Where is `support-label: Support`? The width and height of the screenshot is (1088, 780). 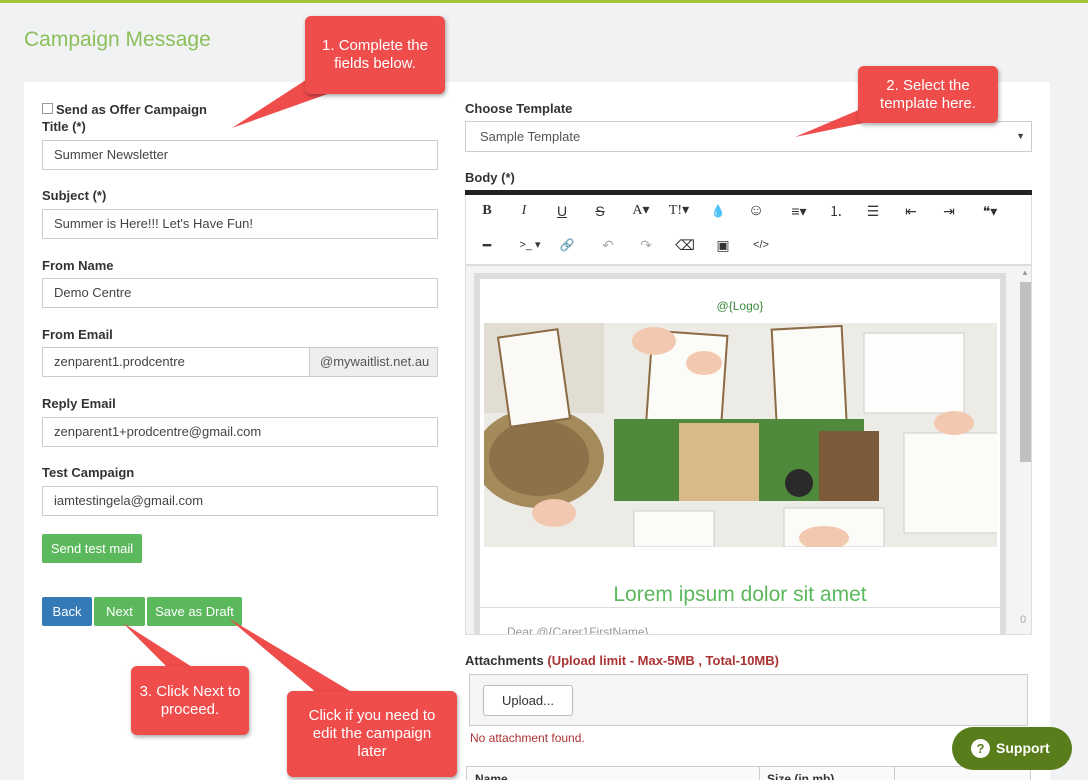
support-label: Support is located at coordinates (1023, 748).